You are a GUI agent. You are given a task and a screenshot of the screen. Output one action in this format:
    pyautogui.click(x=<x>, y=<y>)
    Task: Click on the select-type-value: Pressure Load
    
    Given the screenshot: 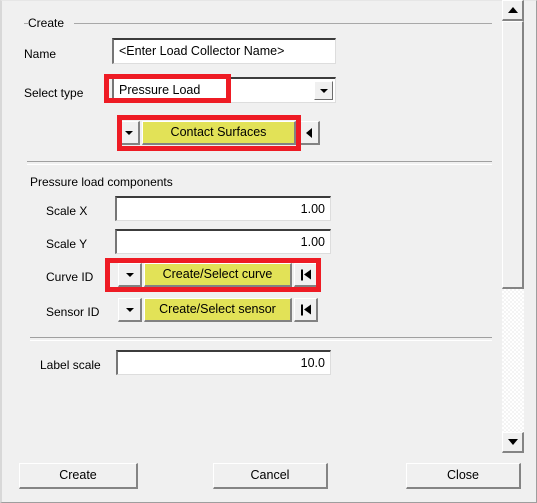 What is the action you would take?
    pyautogui.click(x=160, y=90)
    